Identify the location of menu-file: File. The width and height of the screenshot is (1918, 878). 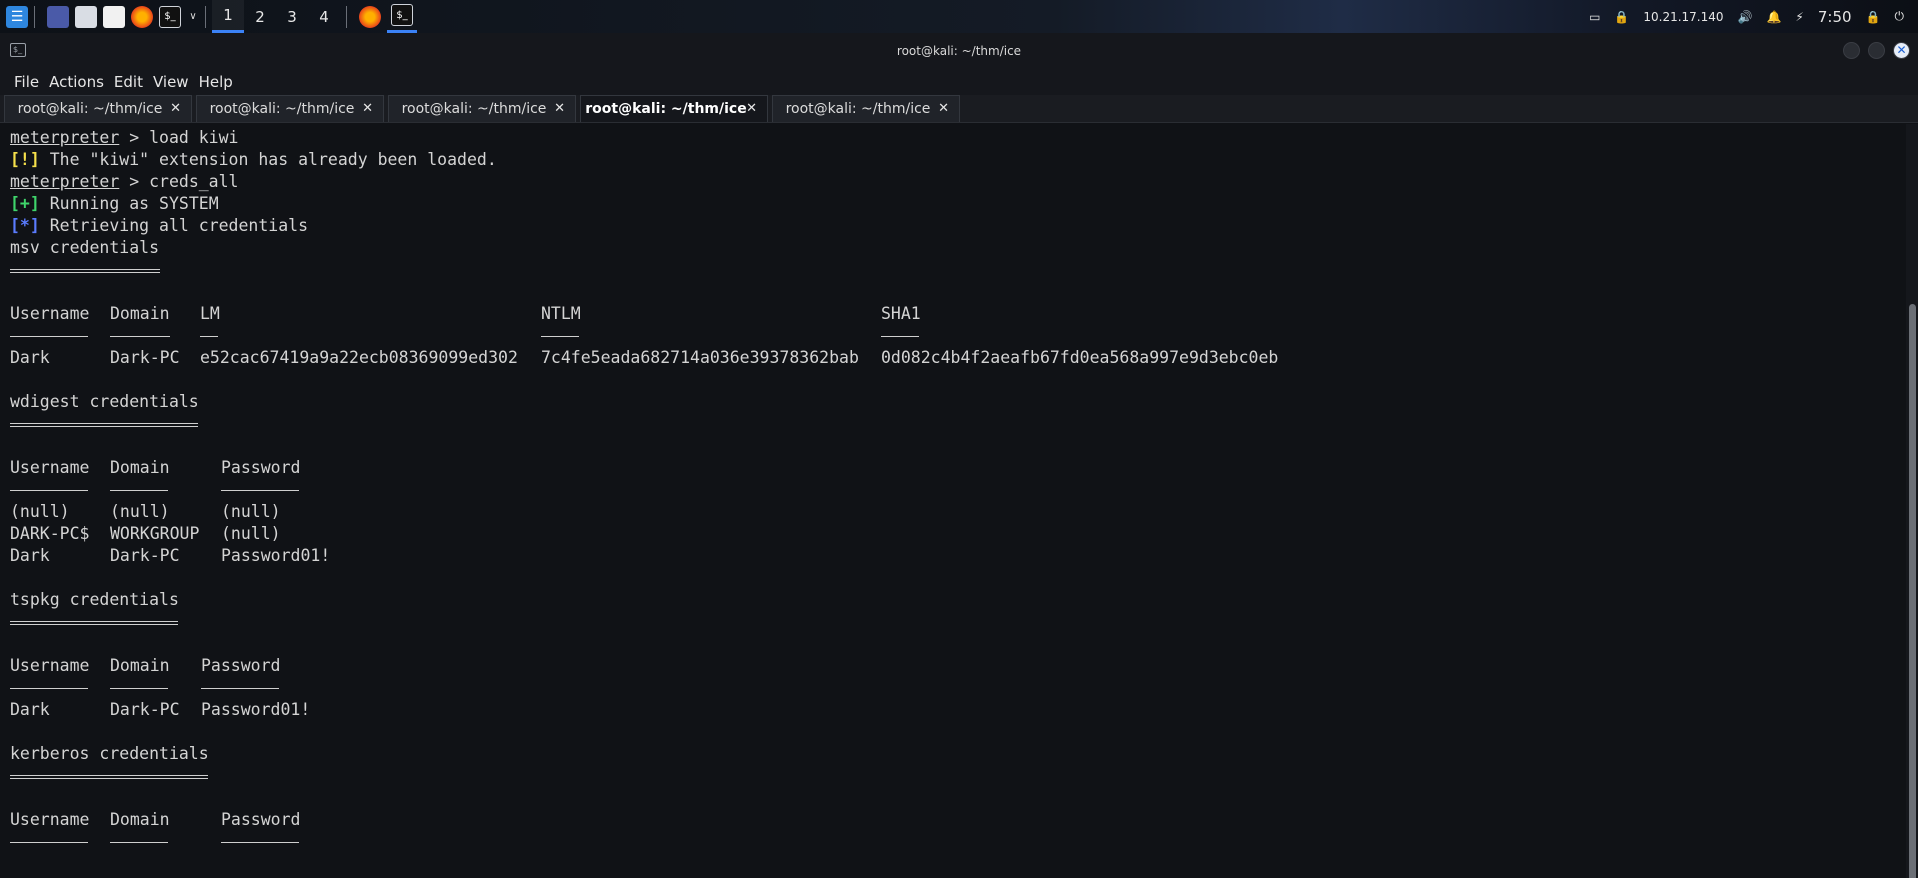
(24, 82).